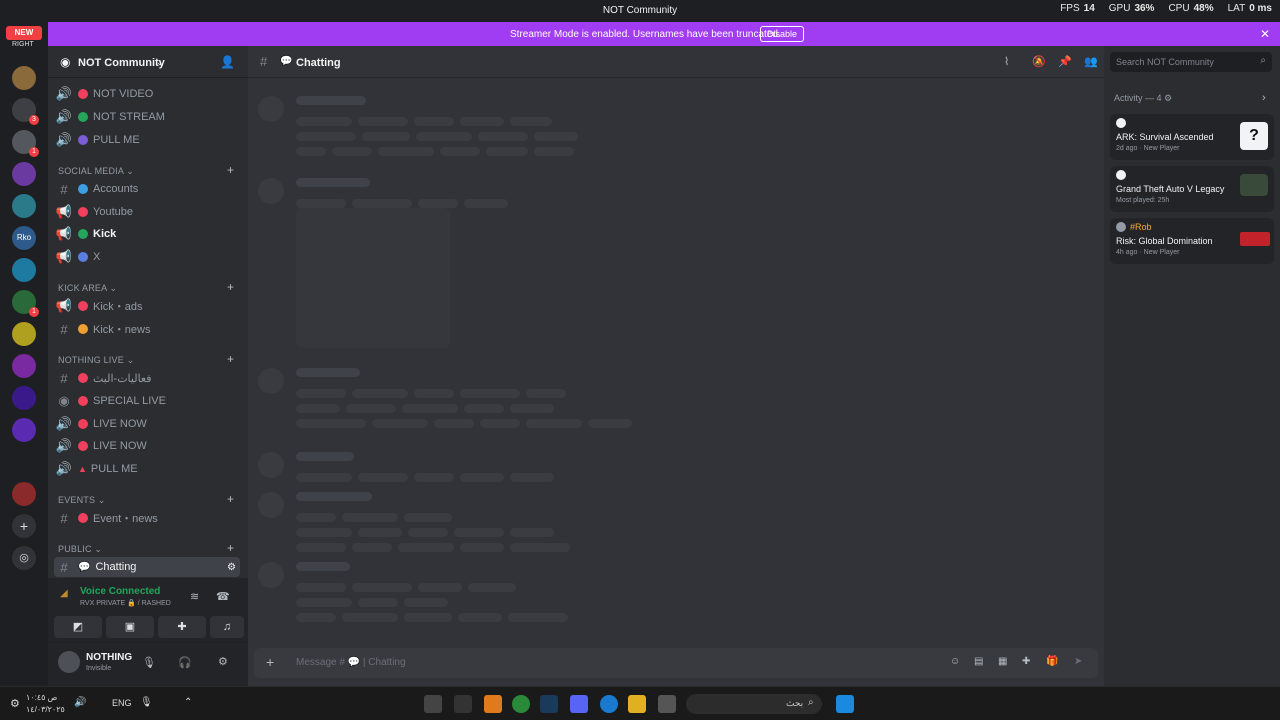  What do you see at coordinates (1143, 98) in the screenshot?
I see `activity-header: Activity — 4 ⚙` at bounding box center [1143, 98].